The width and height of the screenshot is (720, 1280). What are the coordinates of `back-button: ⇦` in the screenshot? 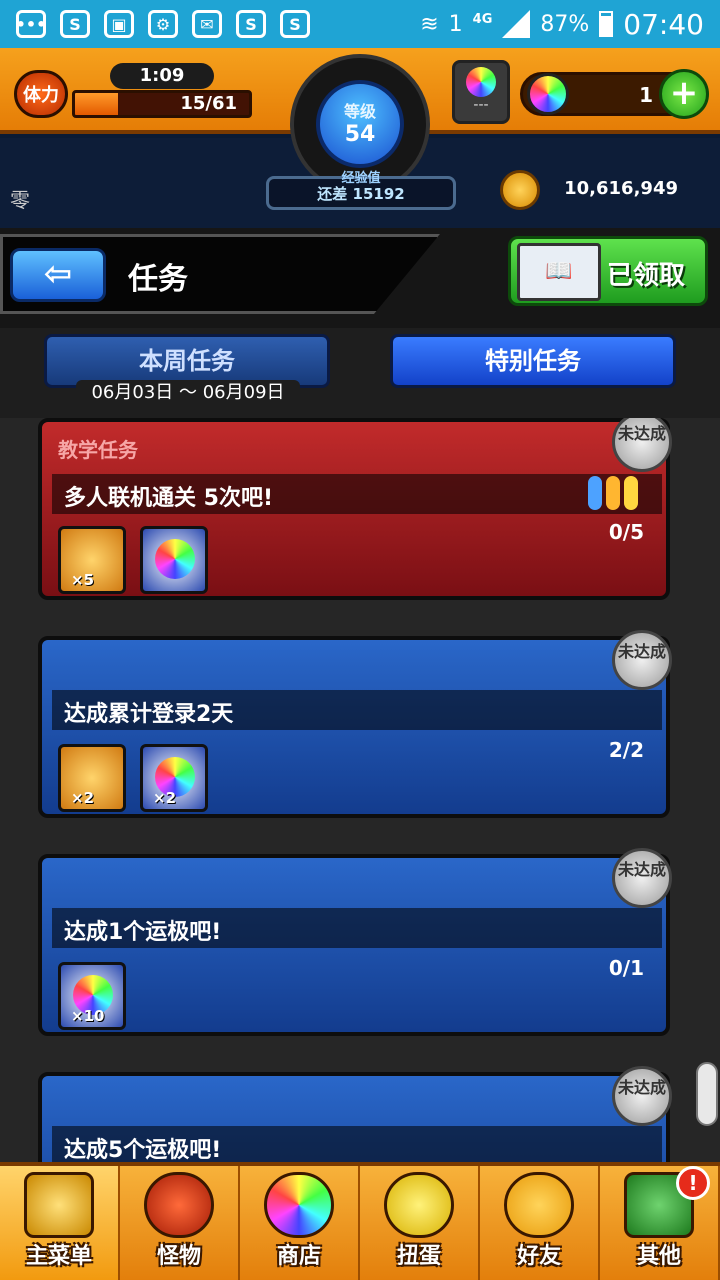 It's located at (58, 275).